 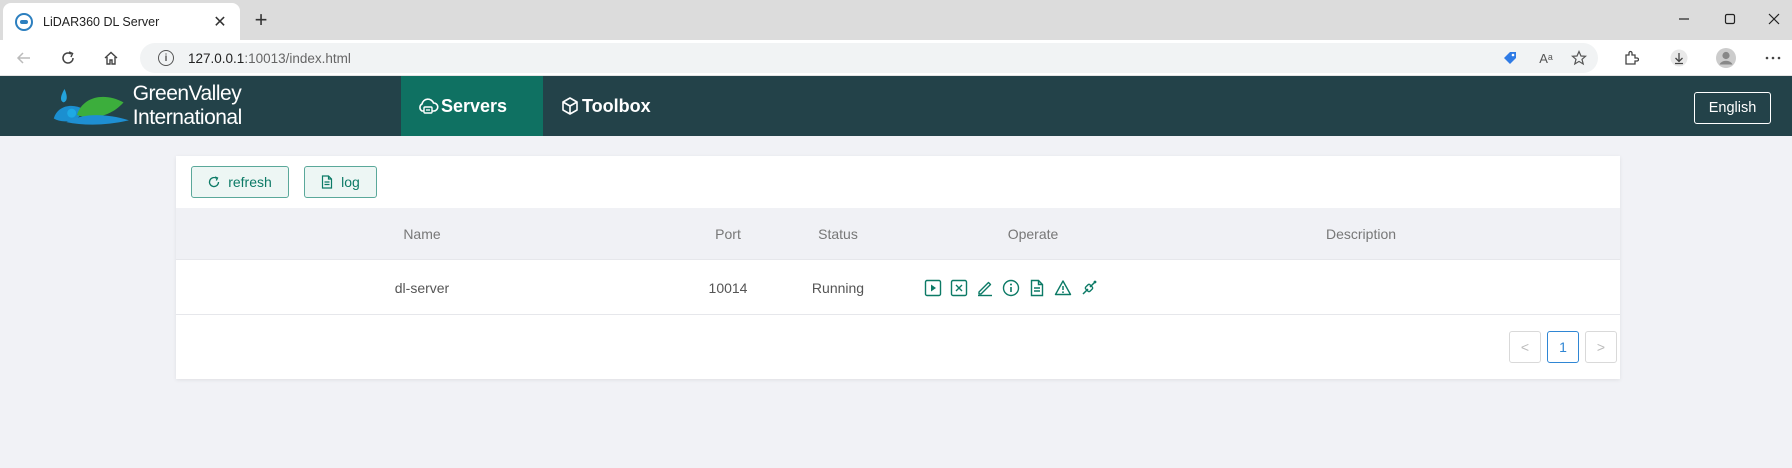 I want to click on nav-servers: Servers, so click(x=472, y=106).